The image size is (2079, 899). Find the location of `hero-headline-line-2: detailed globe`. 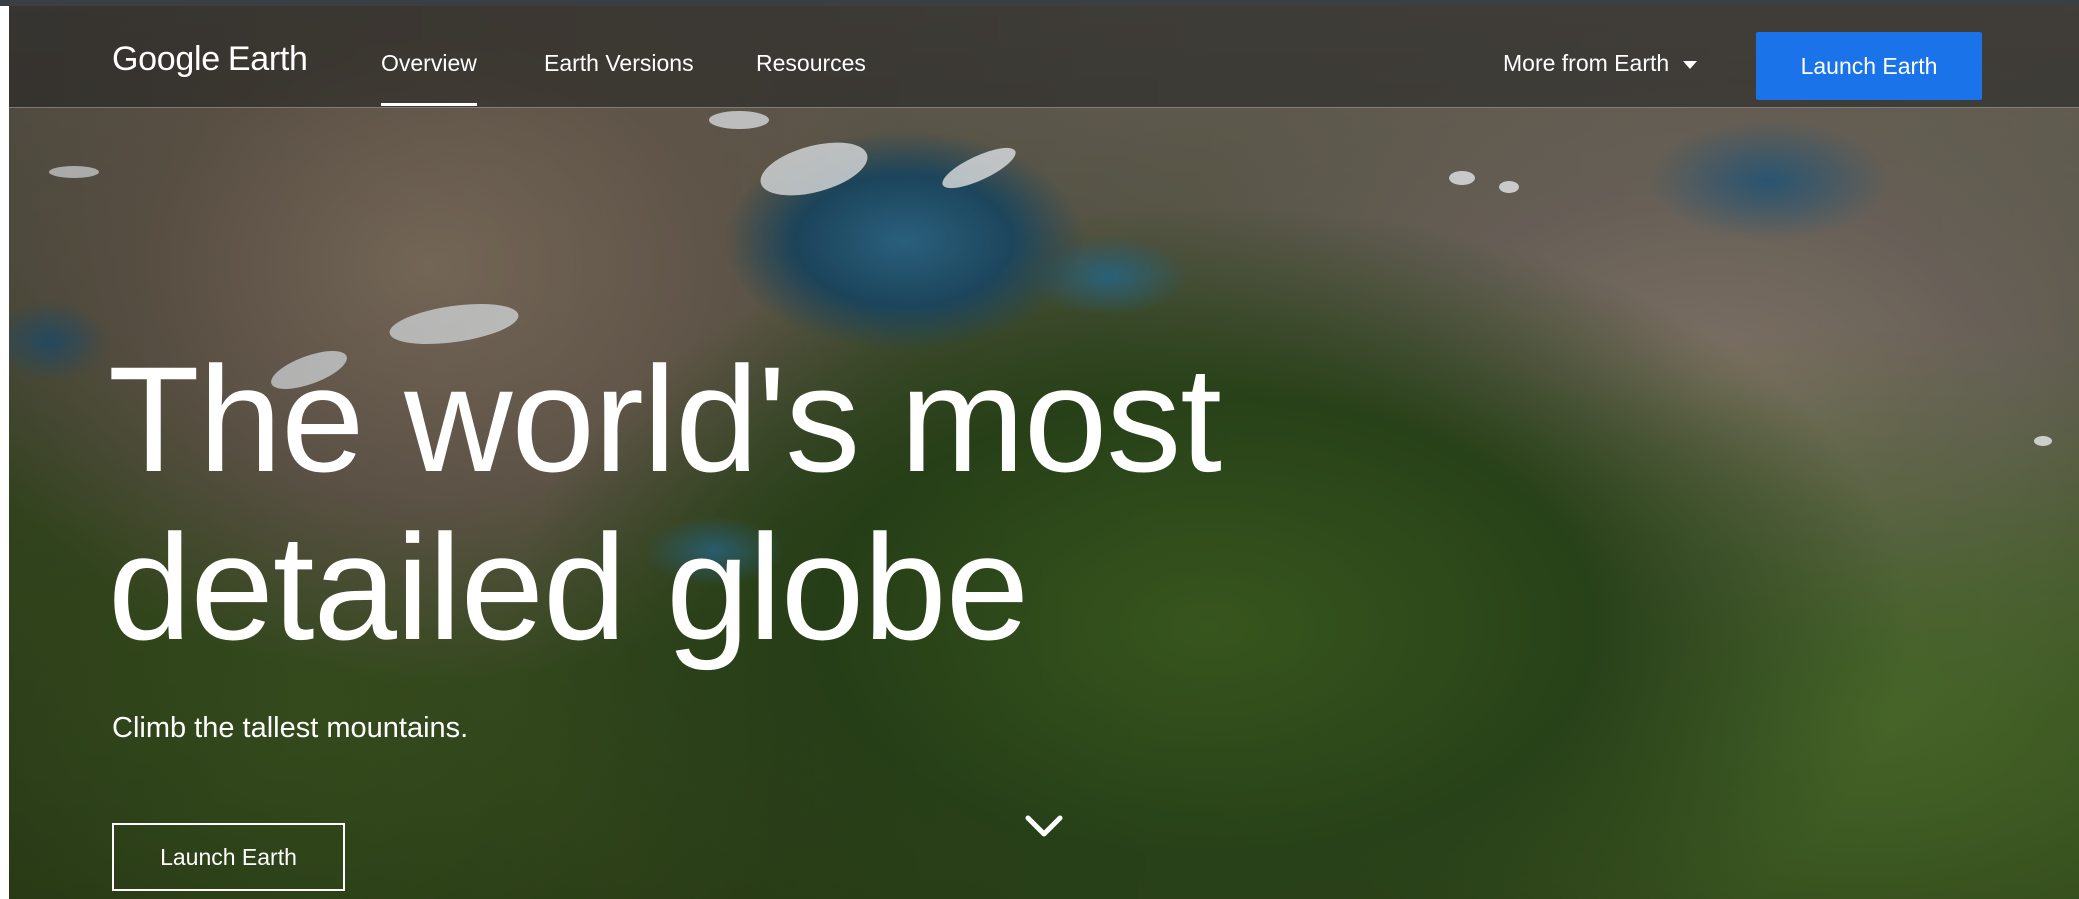

hero-headline-line-2: detailed globe is located at coordinates (568, 587).